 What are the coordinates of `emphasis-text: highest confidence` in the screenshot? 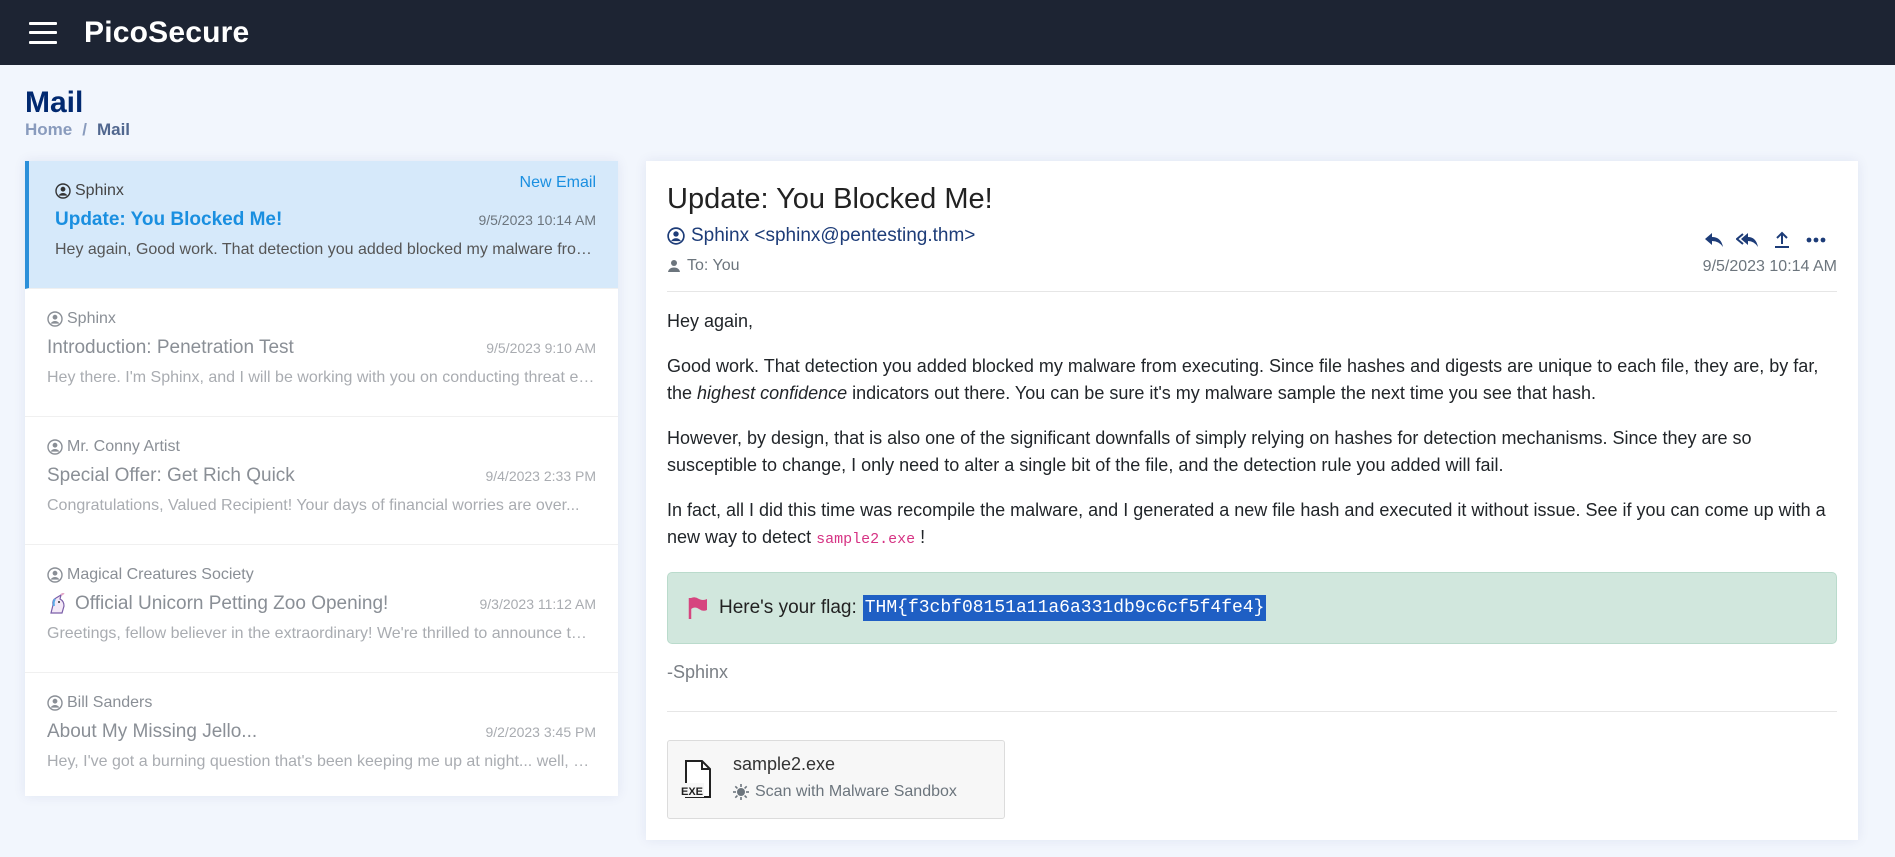 It's located at (772, 393).